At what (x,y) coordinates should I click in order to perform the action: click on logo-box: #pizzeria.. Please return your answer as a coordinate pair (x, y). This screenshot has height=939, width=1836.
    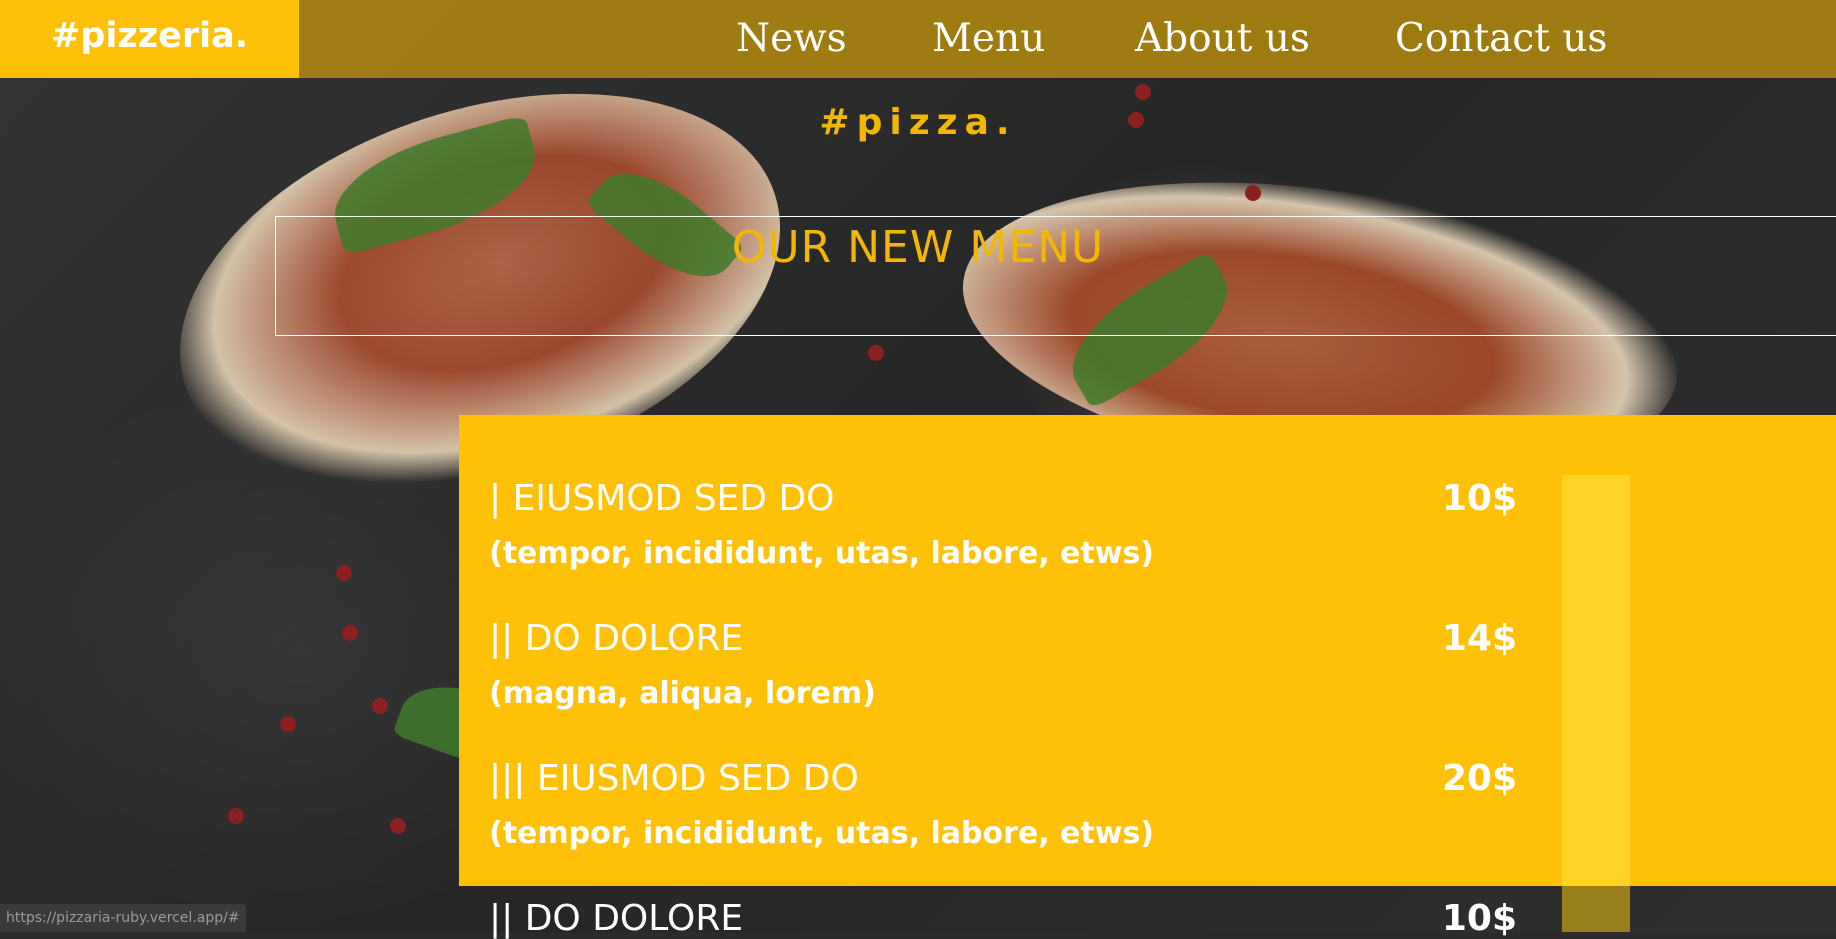
    Looking at the image, I should click on (149, 39).